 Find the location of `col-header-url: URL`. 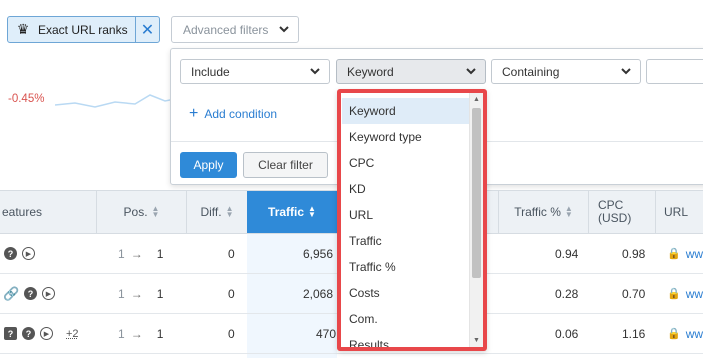

col-header-url: URL is located at coordinates (679, 212).